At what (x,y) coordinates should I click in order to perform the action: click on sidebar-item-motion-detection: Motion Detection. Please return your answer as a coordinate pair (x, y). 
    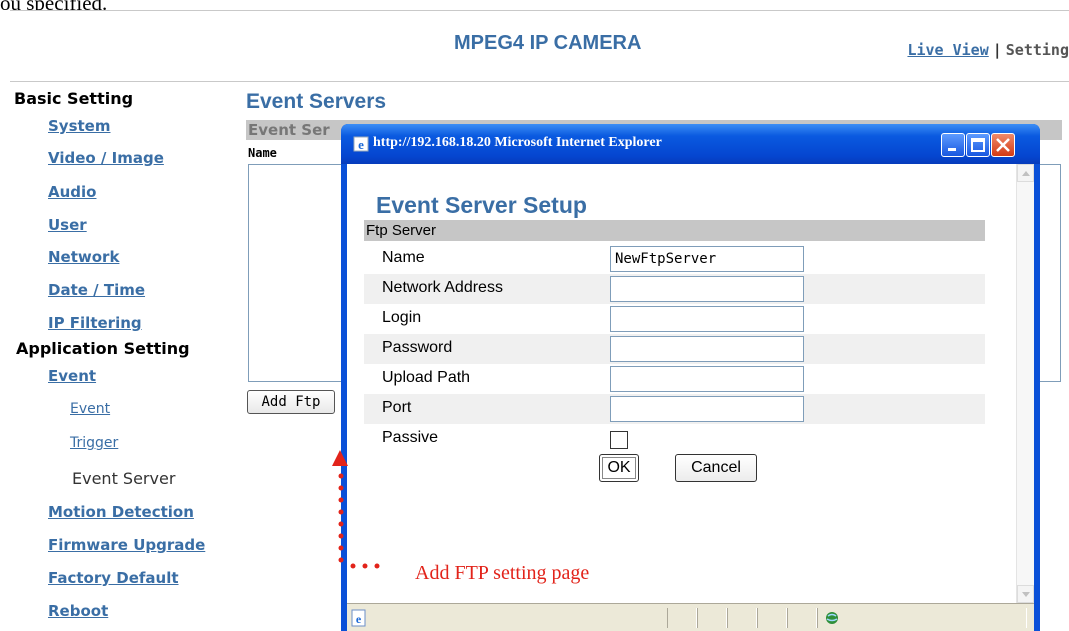
    Looking at the image, I should click on (121, 512).